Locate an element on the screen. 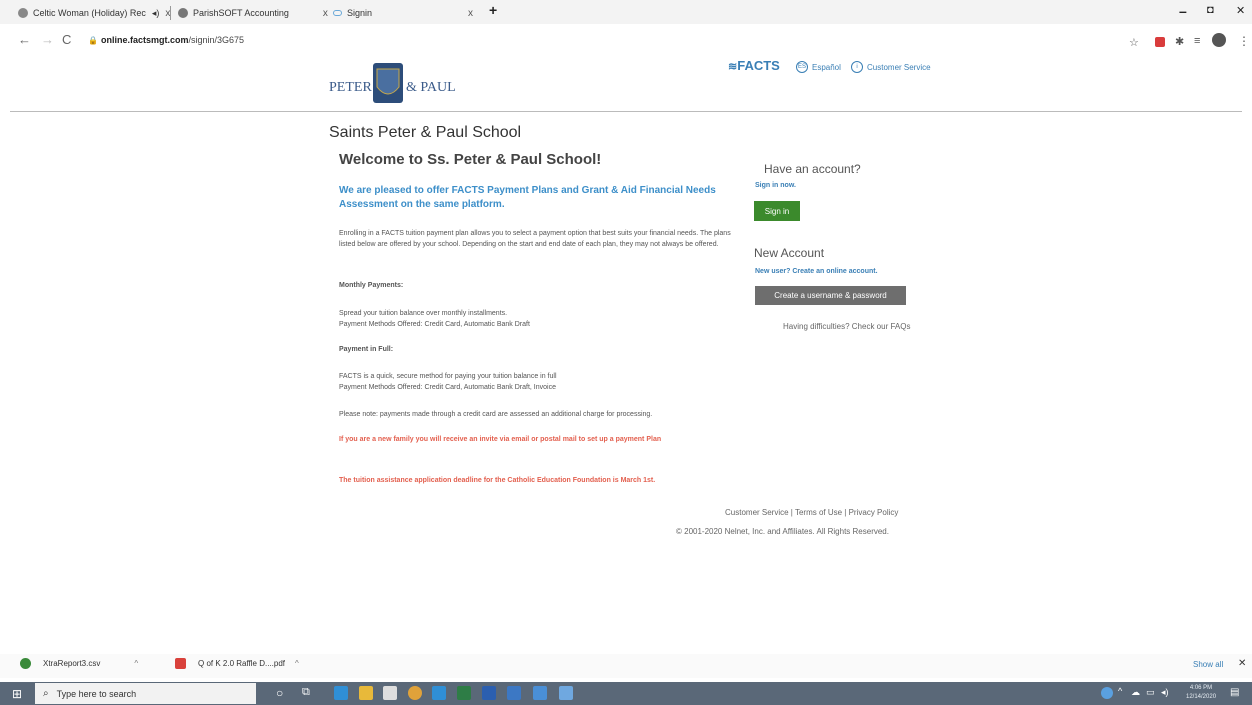 The width and height of the screenshot is (1252, 705). minimize-button: – is located at coordinates (1183, 11).